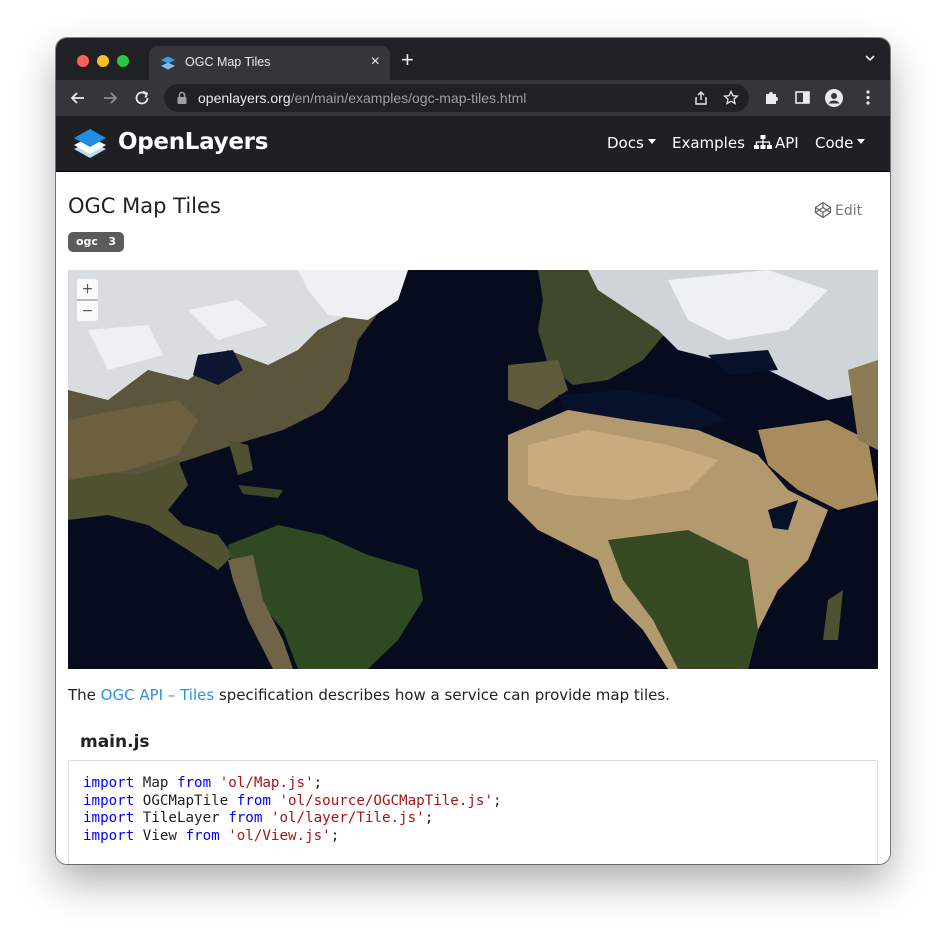  What do you see at coordinates (110, 98) in the screenshot?
I see `forward-arrow-icon` at bounding box center [110, 98].